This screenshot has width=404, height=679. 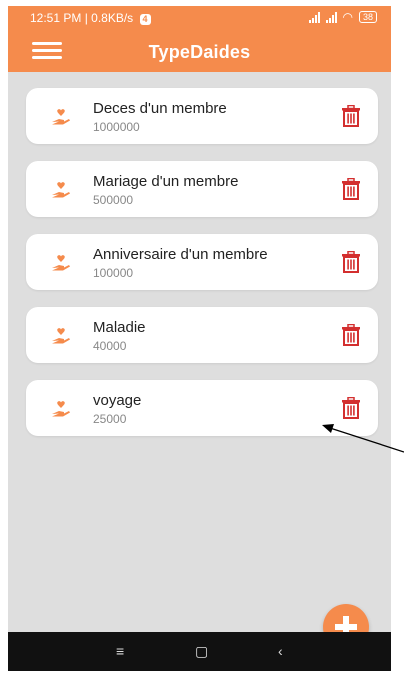 What do you see at coordinates (117, 400) in the screenshot?
I see `item-title: voyage` at bounding box center [117, 400].